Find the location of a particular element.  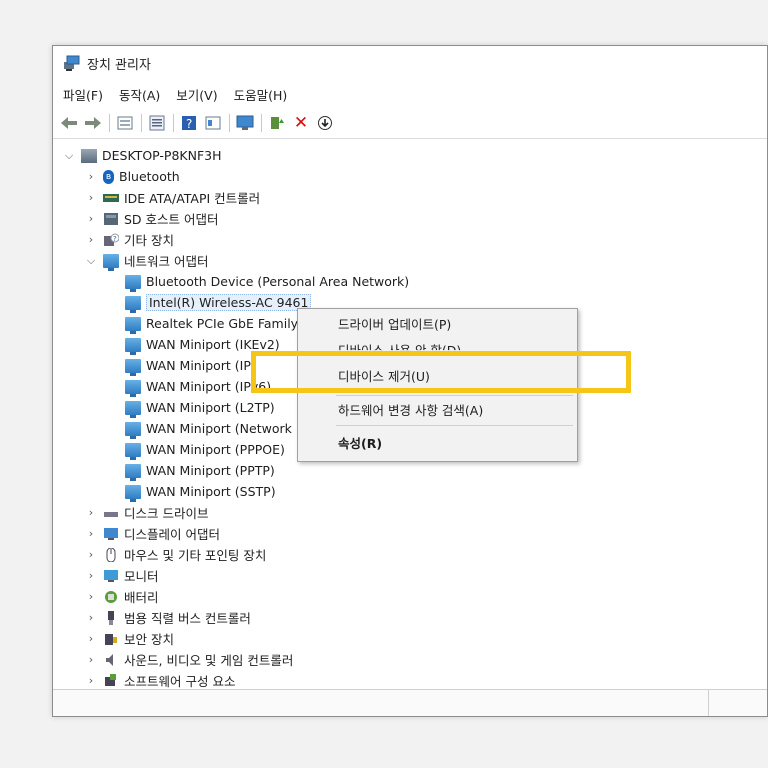

computer-icon is located at coordinates (89, 155).